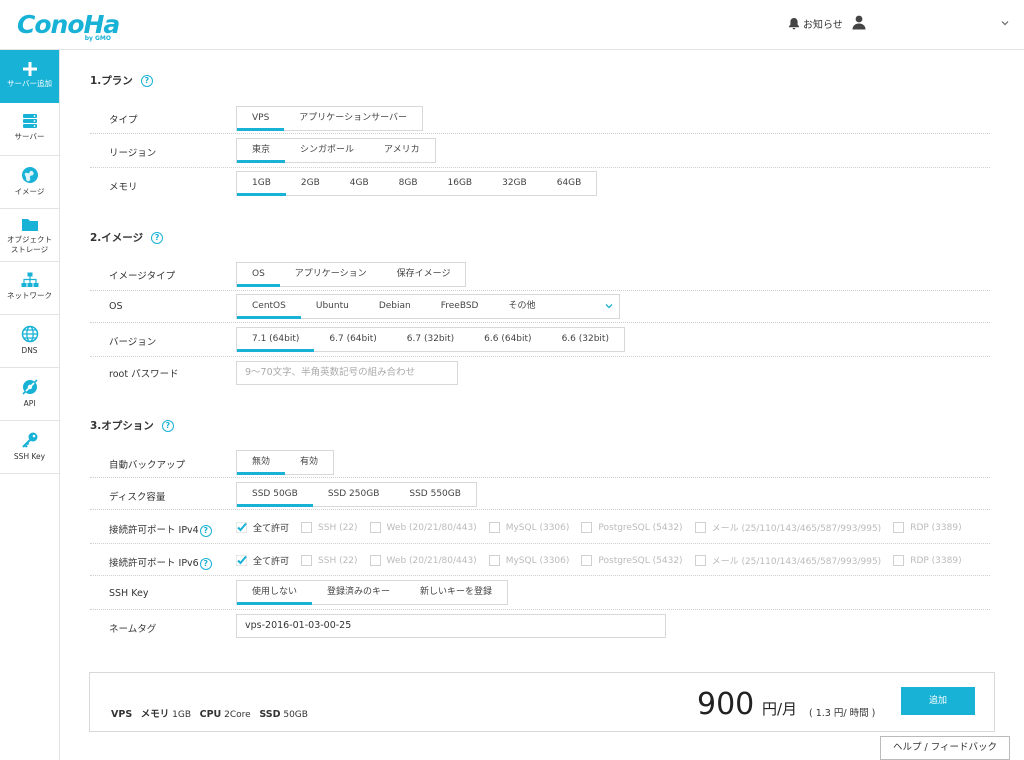 The width and height of the screenshot is (1024, 760). I want to click on sidebar-item-api: API, so click(29, 394).